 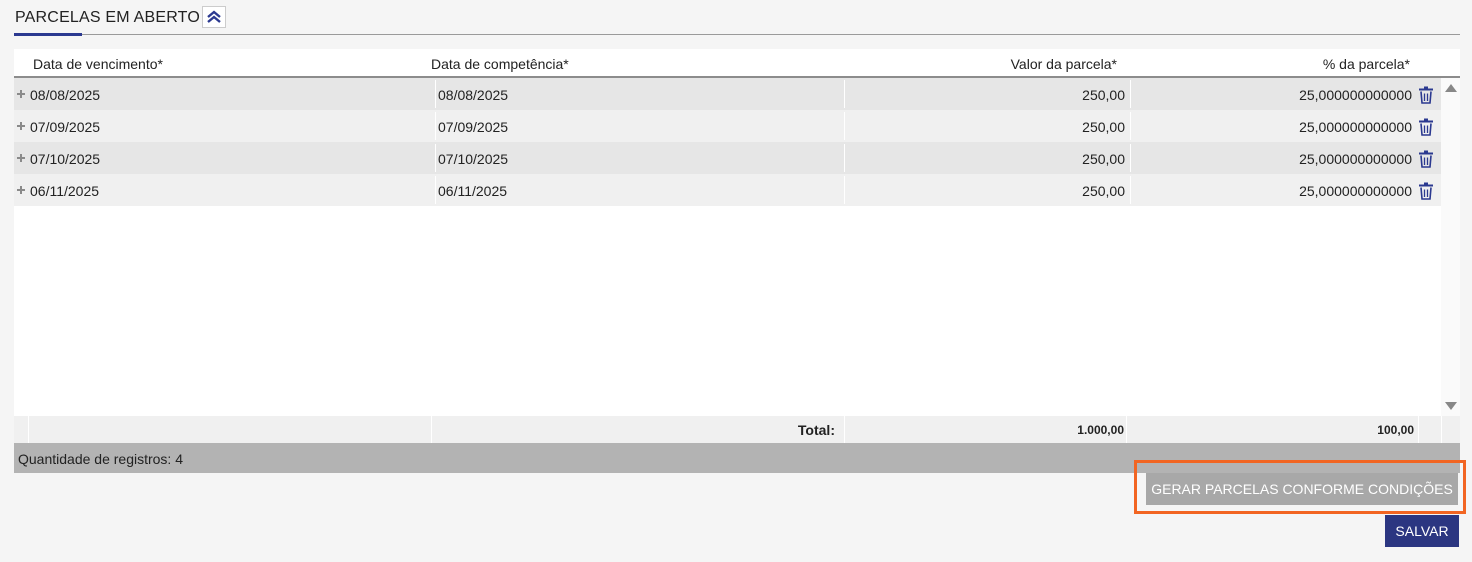 I want to click on title-underline, so click(x=737, y=34).